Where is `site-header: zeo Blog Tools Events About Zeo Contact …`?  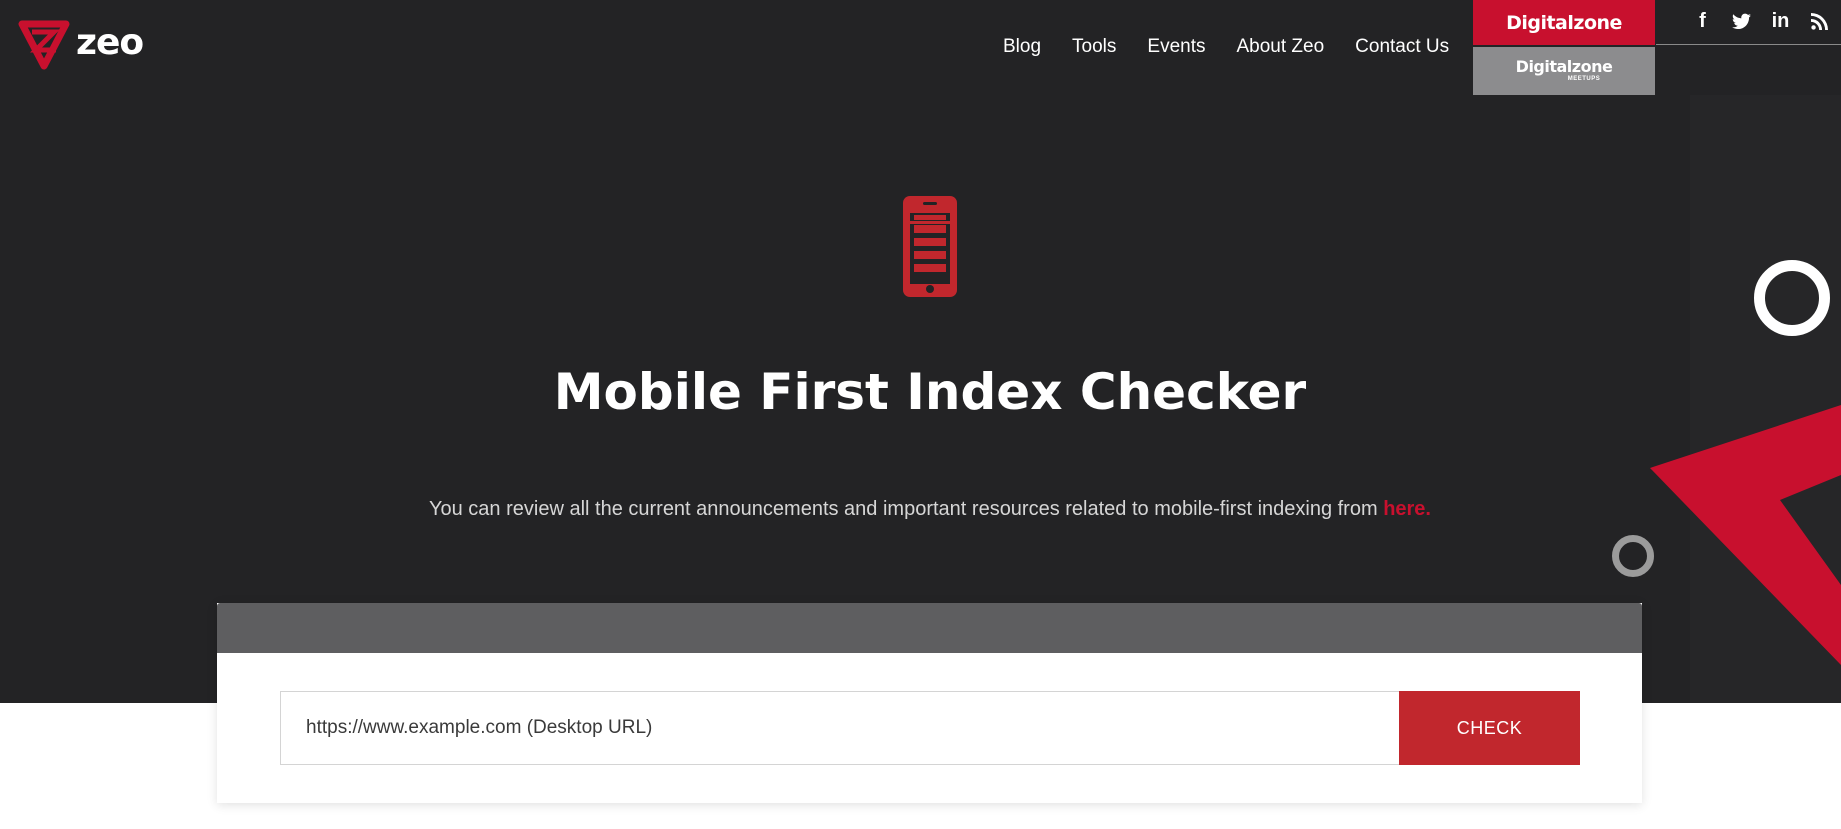
site-header: zeo Blog Tools Events About Zeo Contact … is located at coordinates (920, 47).